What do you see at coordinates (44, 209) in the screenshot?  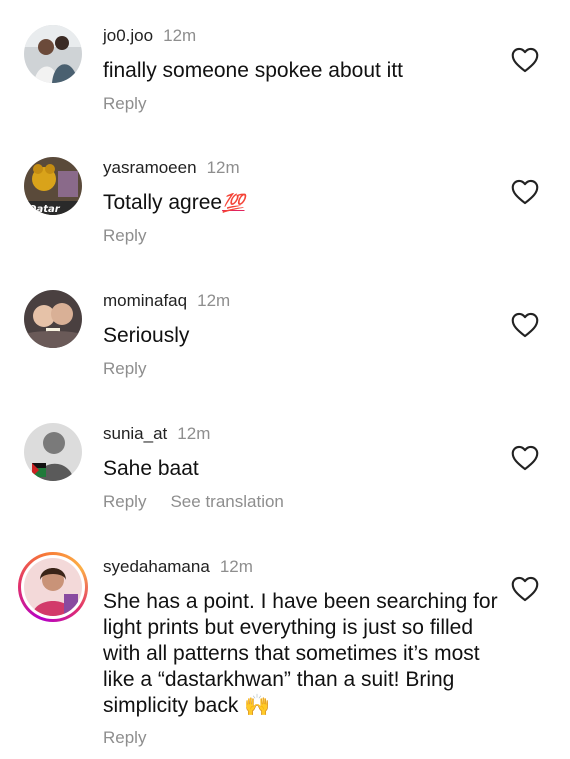 I see `avatar-caption: Qatar` at bounding box center [44, 209].